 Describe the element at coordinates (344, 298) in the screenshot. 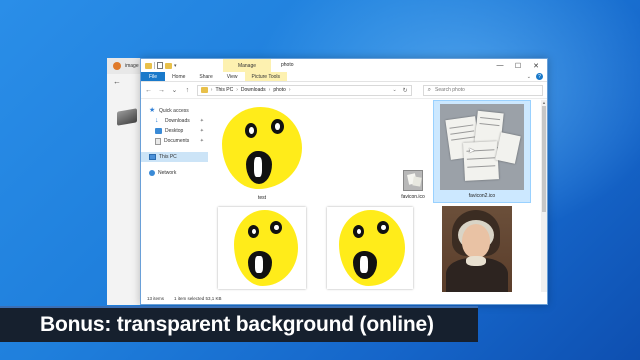

I see `status-bar: 13 items 1 item selected 53,1 KB` at that location.